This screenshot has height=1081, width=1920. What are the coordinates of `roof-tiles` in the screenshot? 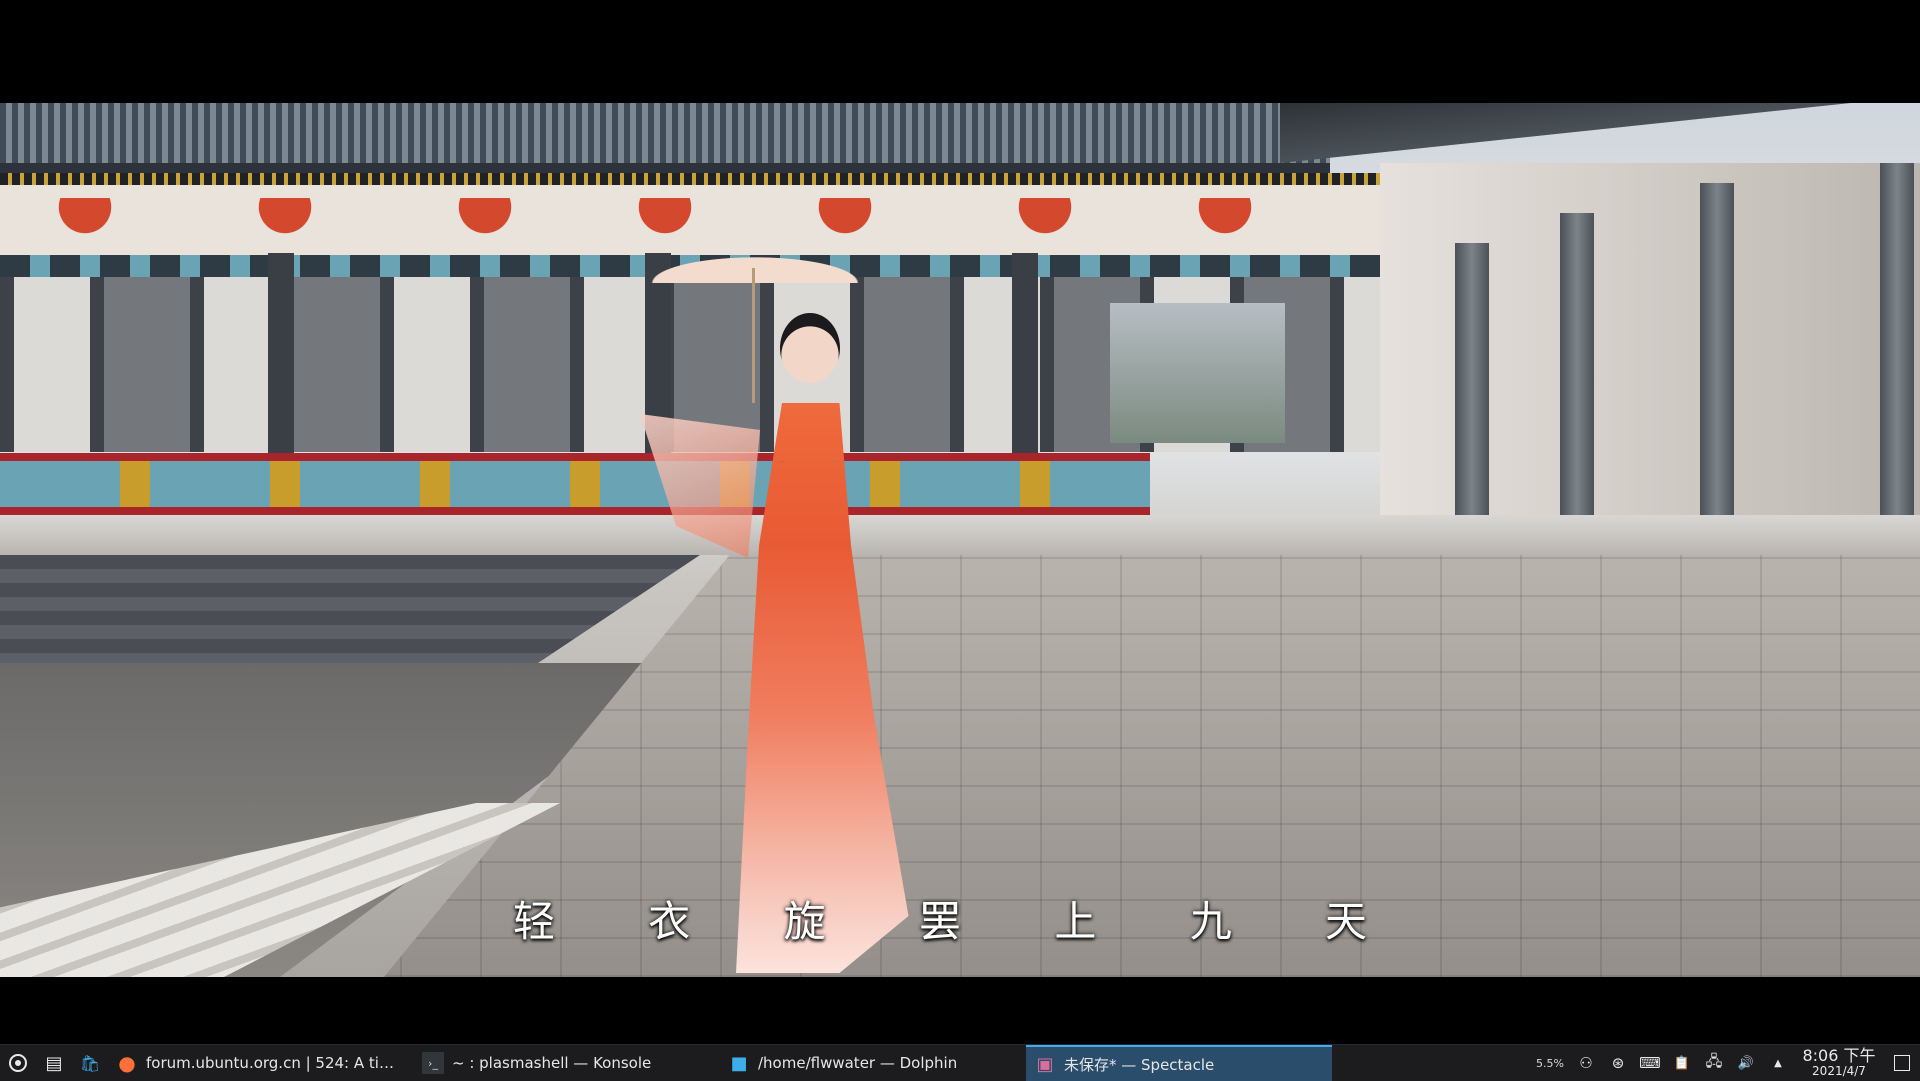 It's located at (665, 138).